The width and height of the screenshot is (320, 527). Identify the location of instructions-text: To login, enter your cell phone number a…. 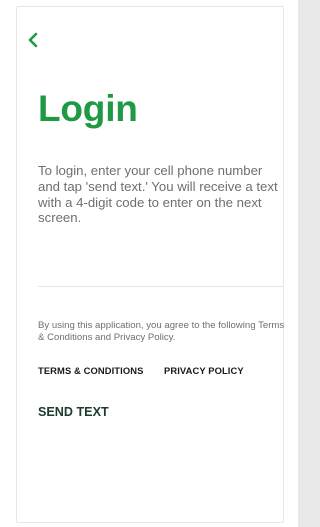
(158, 194).